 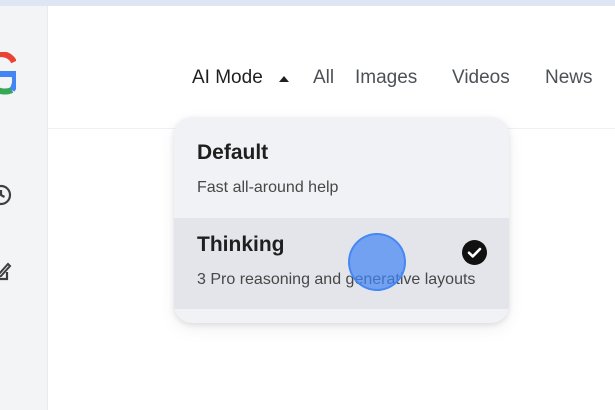 I want to click on caret-up-icon, so click(x=284, y=79).